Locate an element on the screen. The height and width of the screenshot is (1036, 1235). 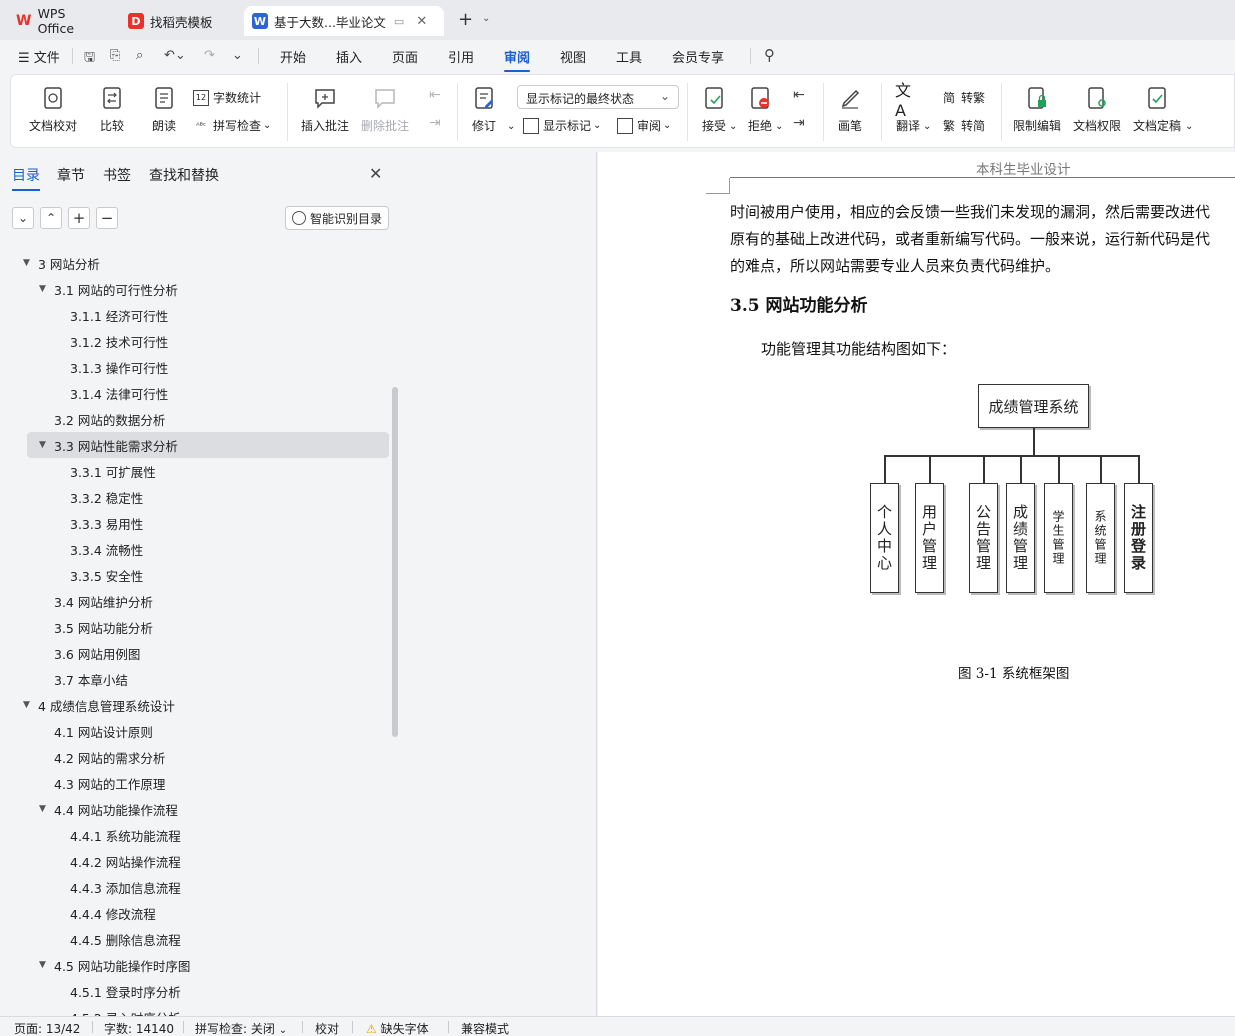
accept-button: 接受 ⌄ is located at coordinates (719, 109).